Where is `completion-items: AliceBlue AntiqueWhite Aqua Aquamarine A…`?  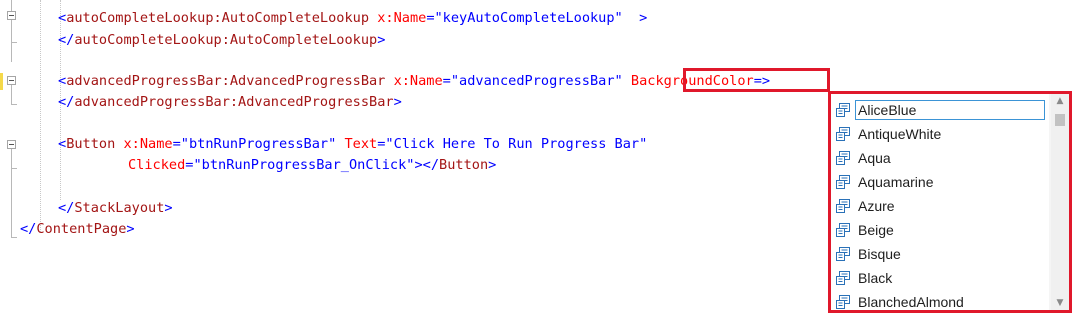 completion-items: AliceBlue AntiqueWhite Aqua Aquamarine A… is located at coordinates (940, 202).